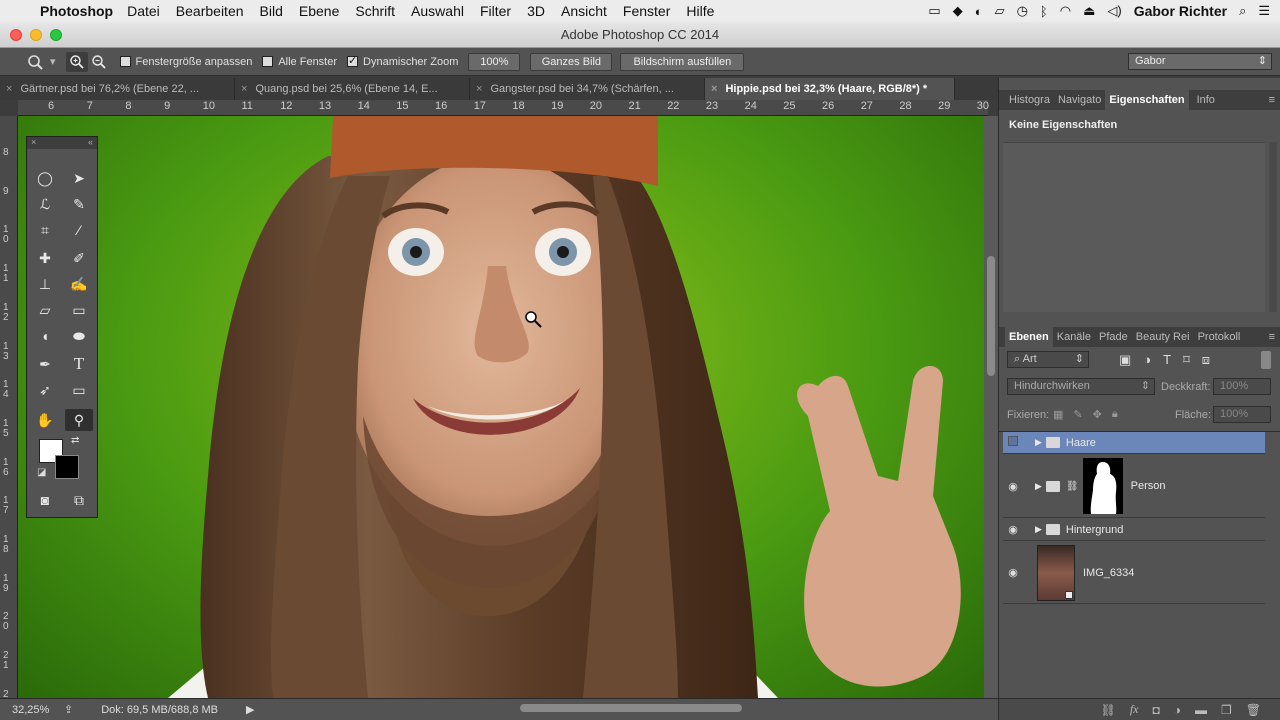 This screenshot has width=1280, height=720. What do you see at coordinates (319, 11) in the screenshot?
I see `menu-ebene: Ebene` at bounding box center [319, 11].